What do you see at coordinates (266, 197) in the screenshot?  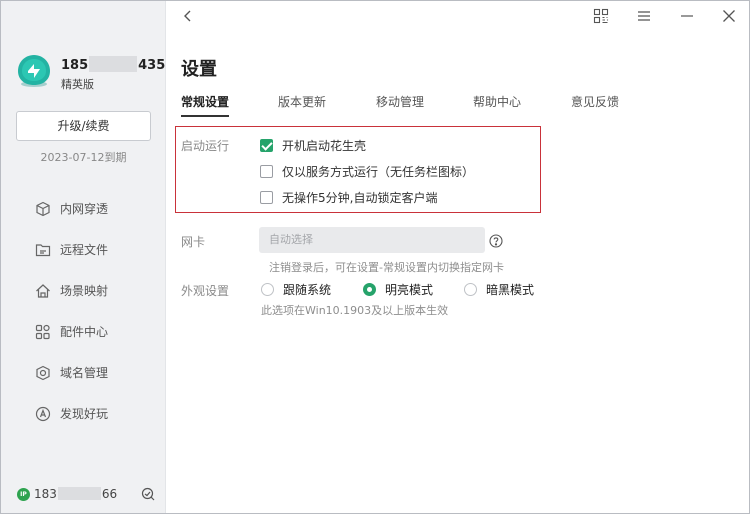 I see `auto-lock-checkbox` at bounding box center [266, 197].